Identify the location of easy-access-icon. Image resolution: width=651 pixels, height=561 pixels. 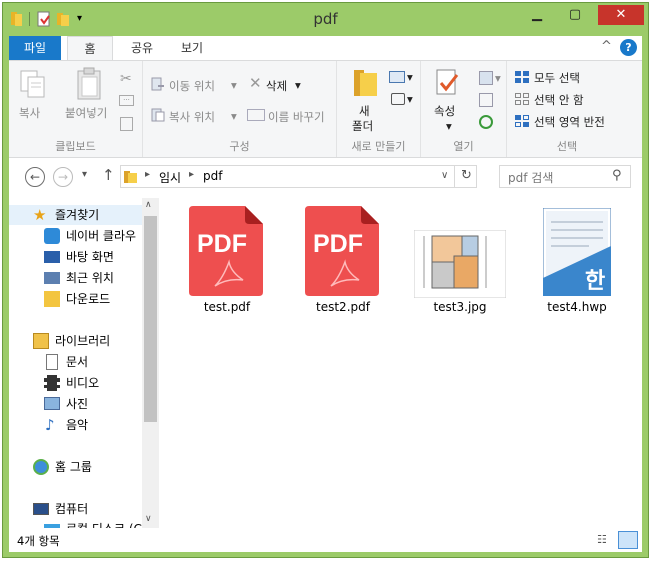
(398, 99).